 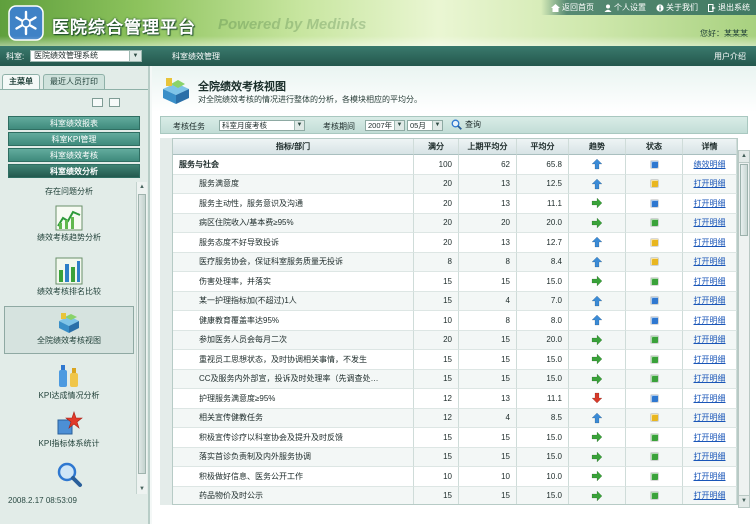 I want to click on about-link: 关于我们, so click(x=677, y=7).